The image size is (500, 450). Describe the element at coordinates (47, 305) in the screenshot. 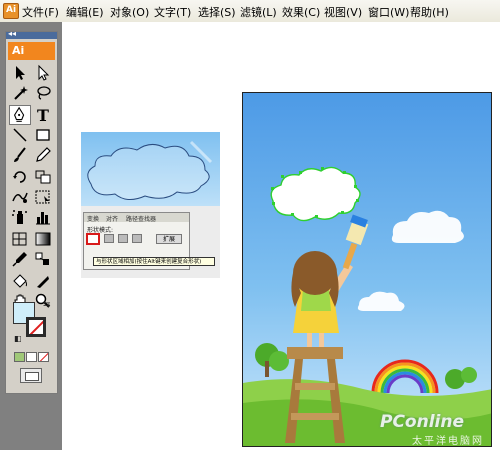

I see `swap-fill-stroke-icon: ⇆` at that location.